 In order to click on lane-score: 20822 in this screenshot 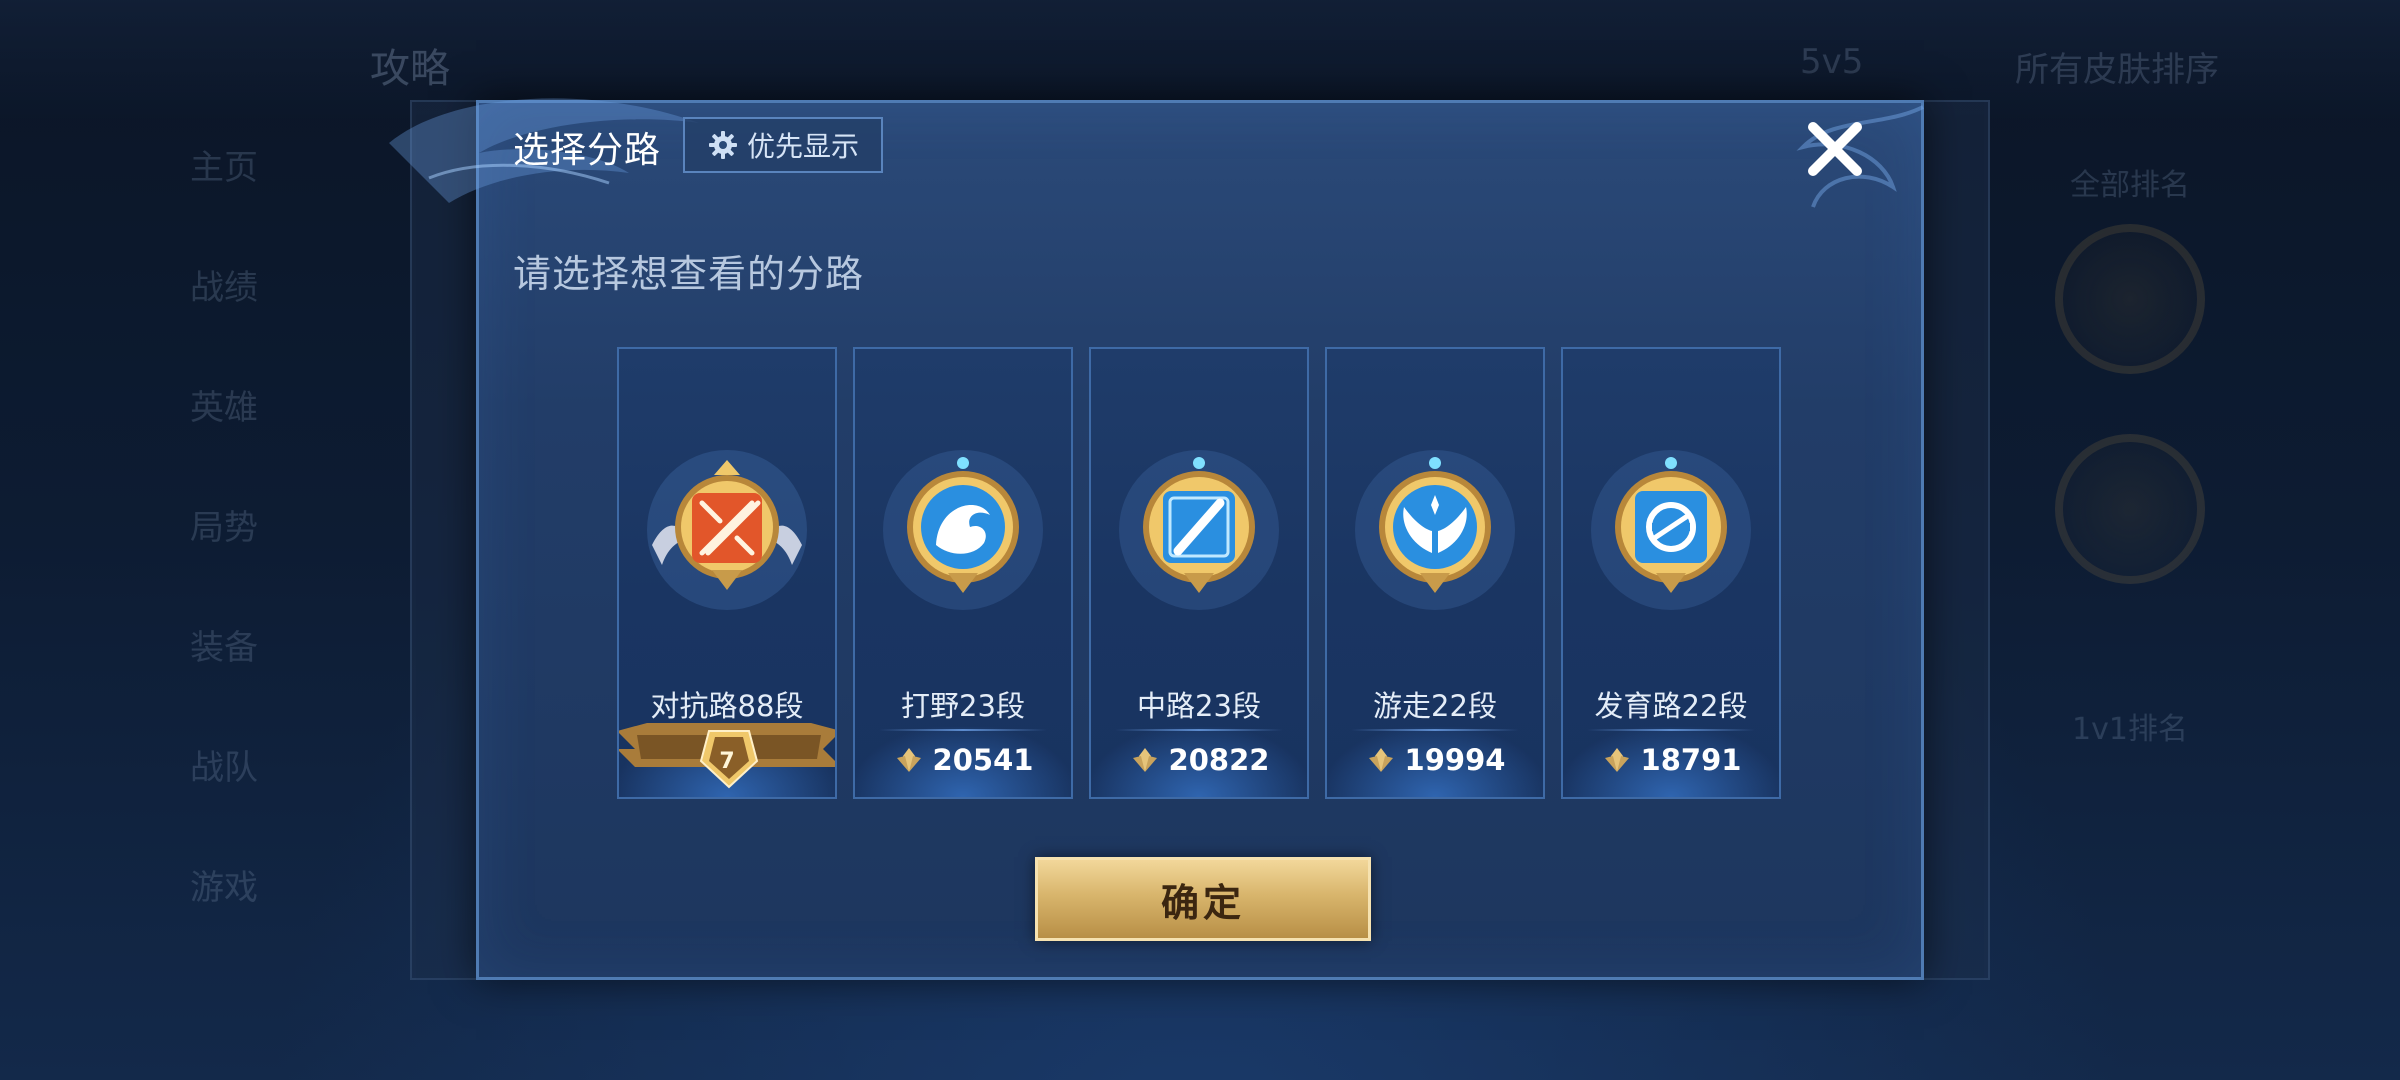, I will do `click(1199, 760)`.